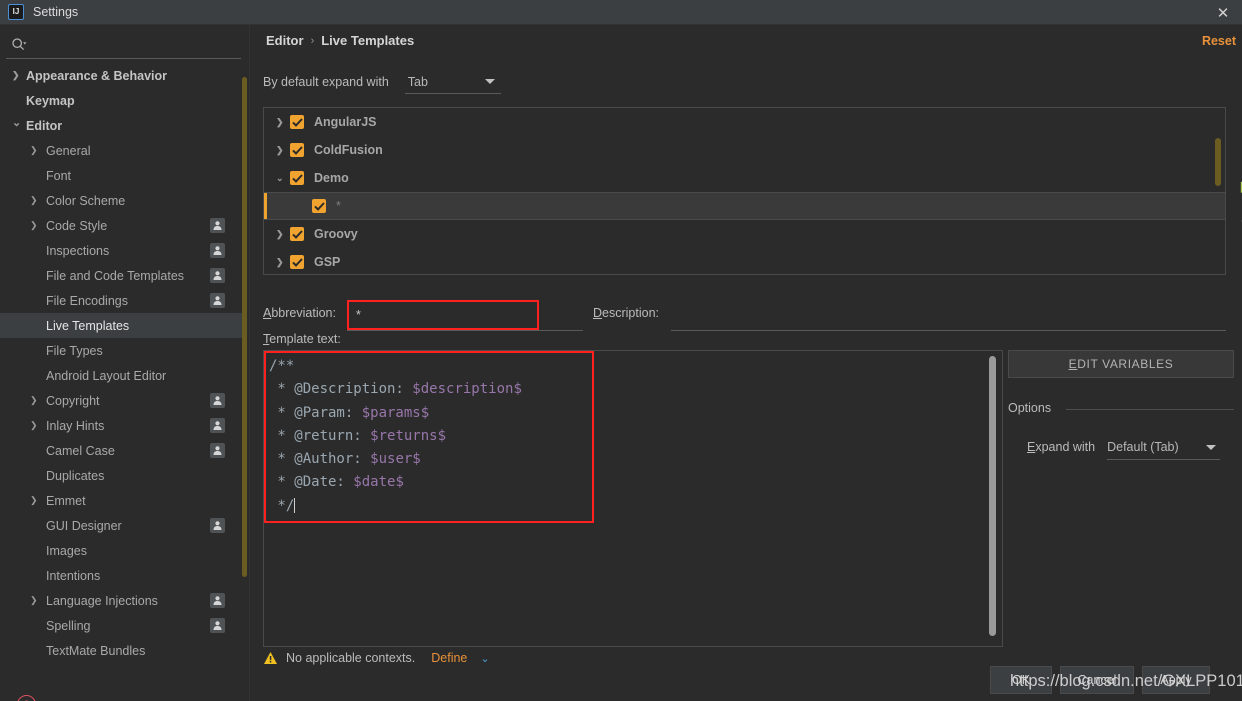  Describe the element at coordinates (948, 315) in the screenshot. I see `description-input` at that location.